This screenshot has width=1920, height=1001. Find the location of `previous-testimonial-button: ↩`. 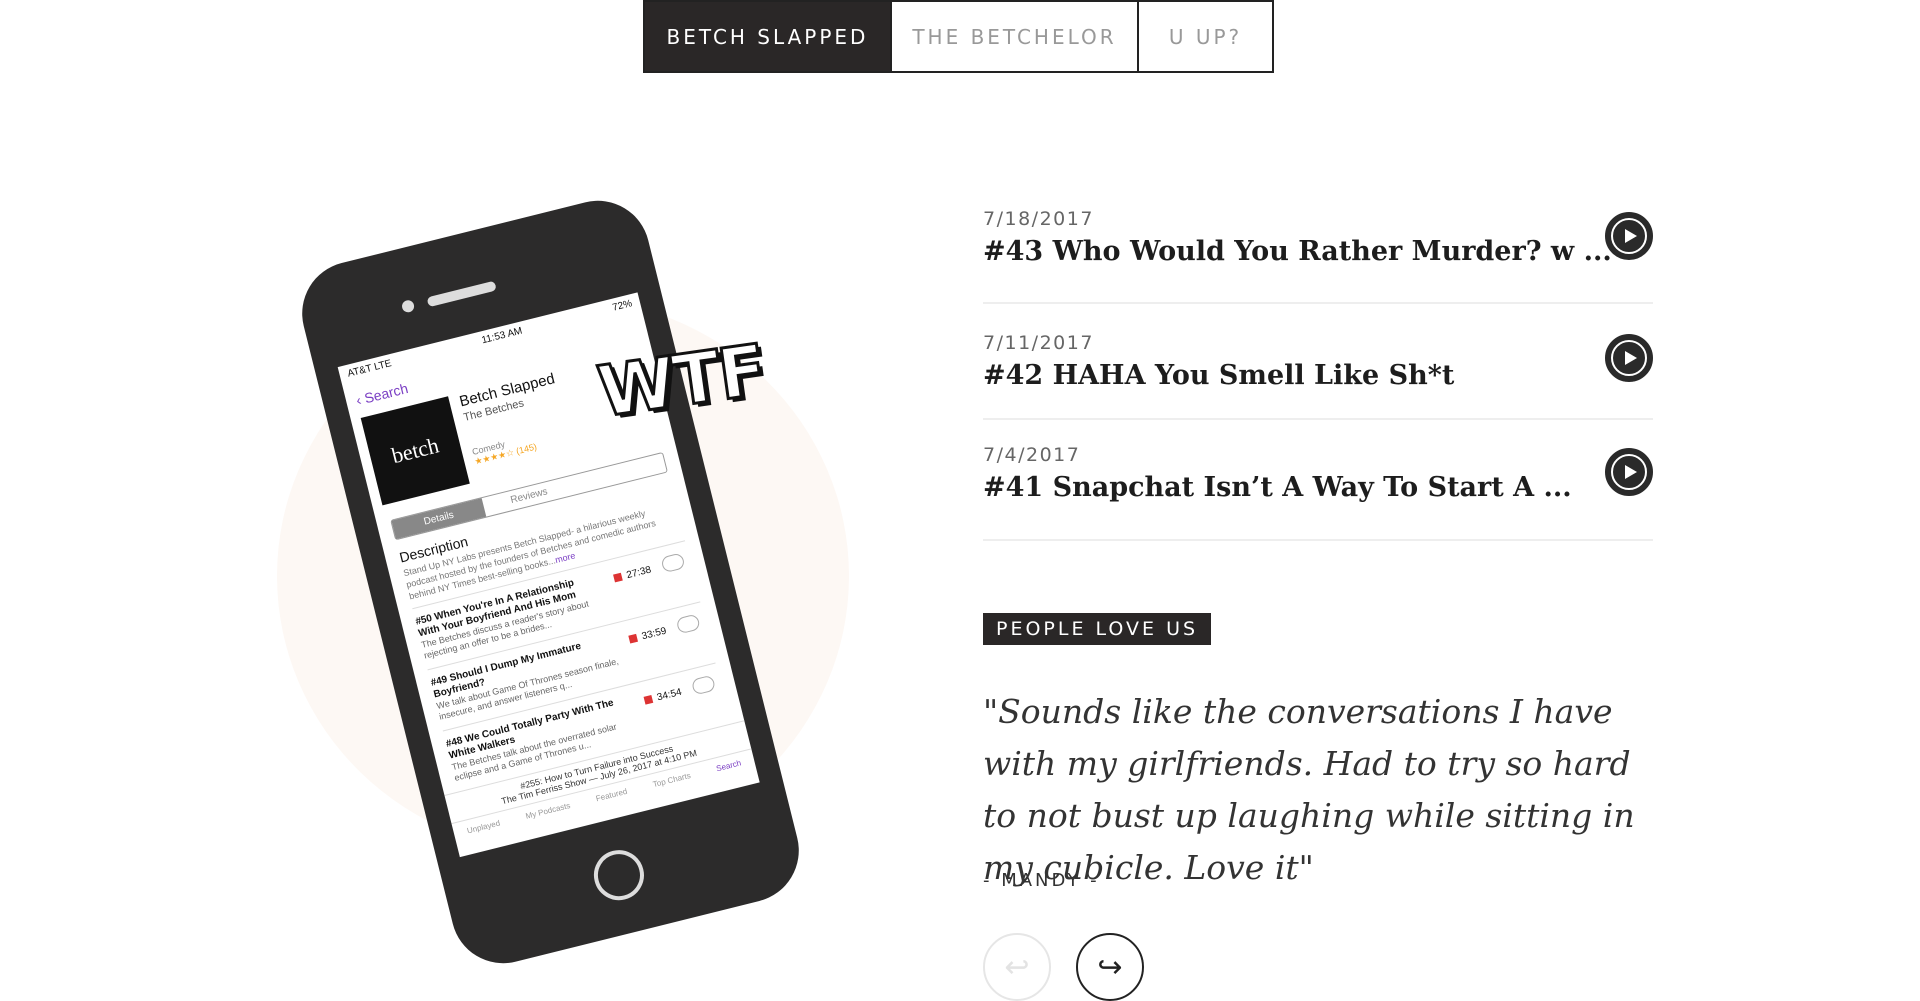

previous-testimonial-button: ↩ is located at coordinates (1017, 967).